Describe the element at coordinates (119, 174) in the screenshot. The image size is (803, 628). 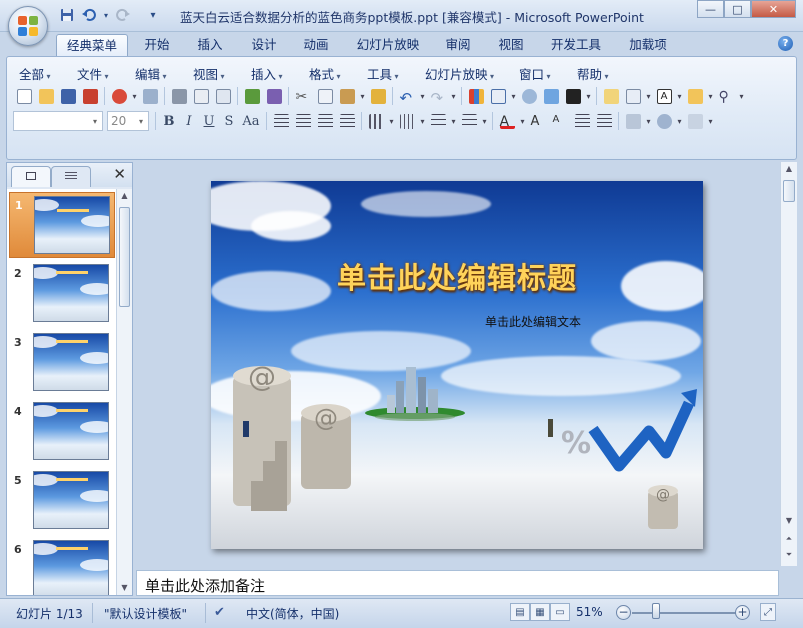
I see `close-pane-icon: ✕` at that location.